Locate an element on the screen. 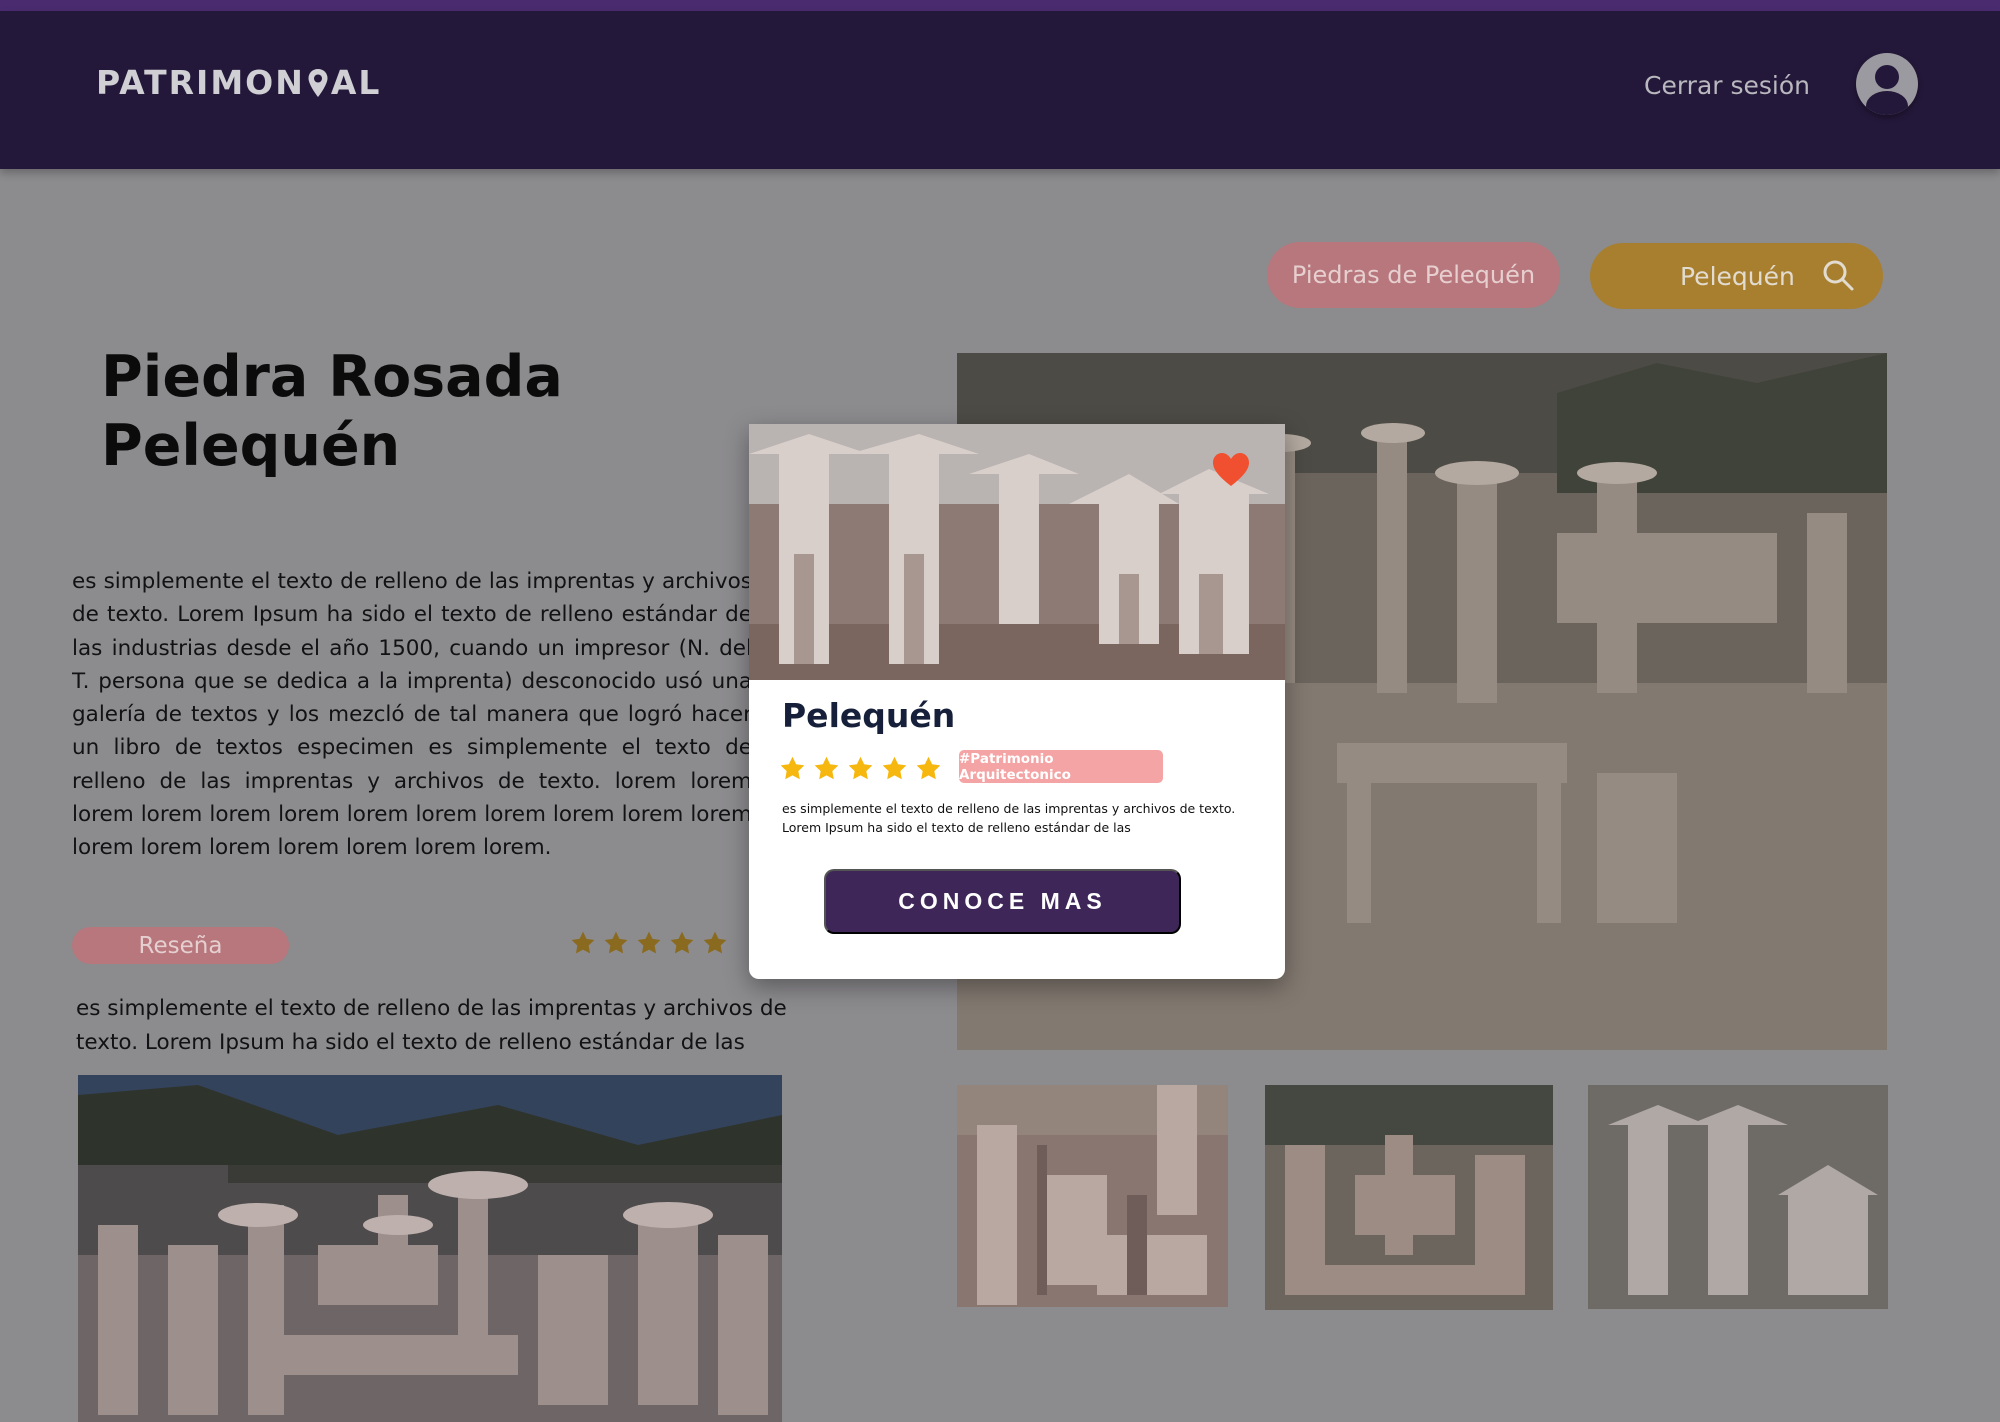 This screenshot has width=2000, height=1422. learn-more-button: CONOCE MAS is located at coordinates (1002, 901).